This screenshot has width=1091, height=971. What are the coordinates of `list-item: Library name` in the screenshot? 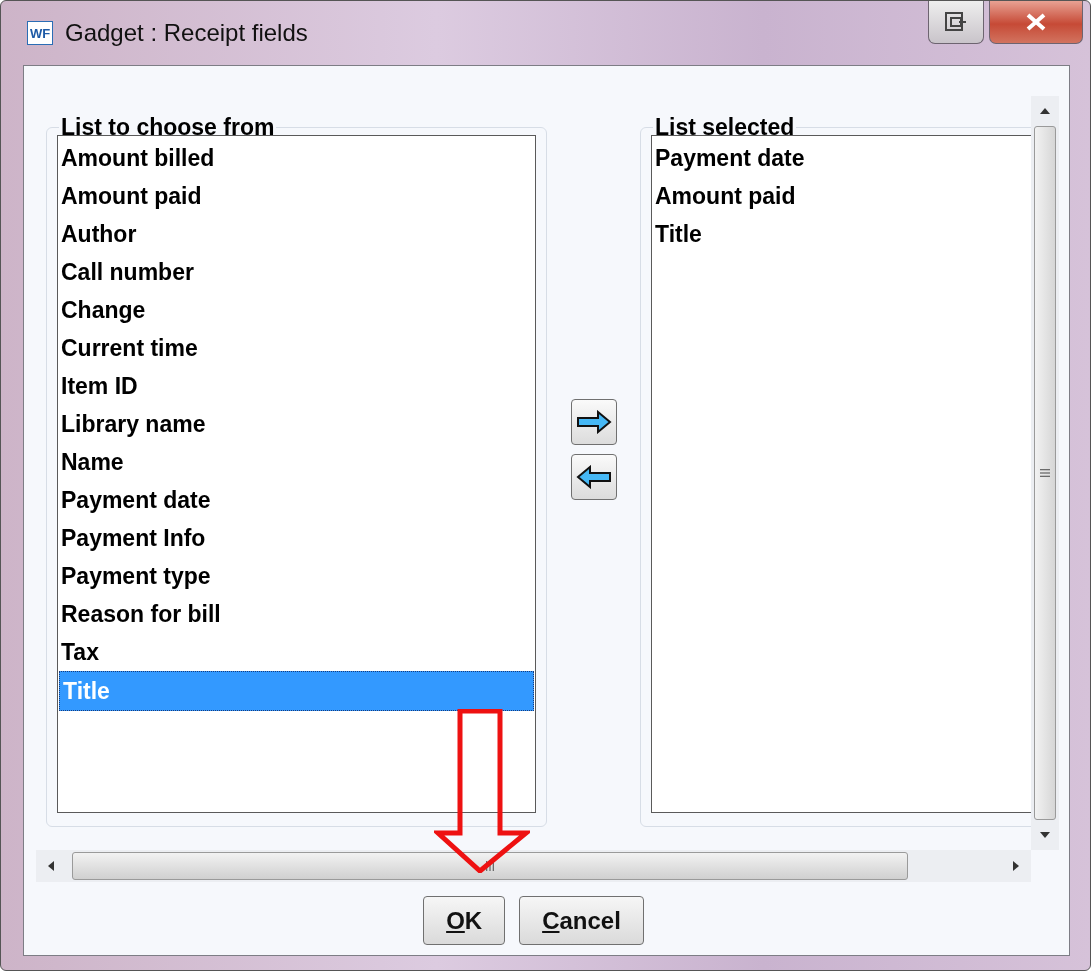 It's located at (296, 424).